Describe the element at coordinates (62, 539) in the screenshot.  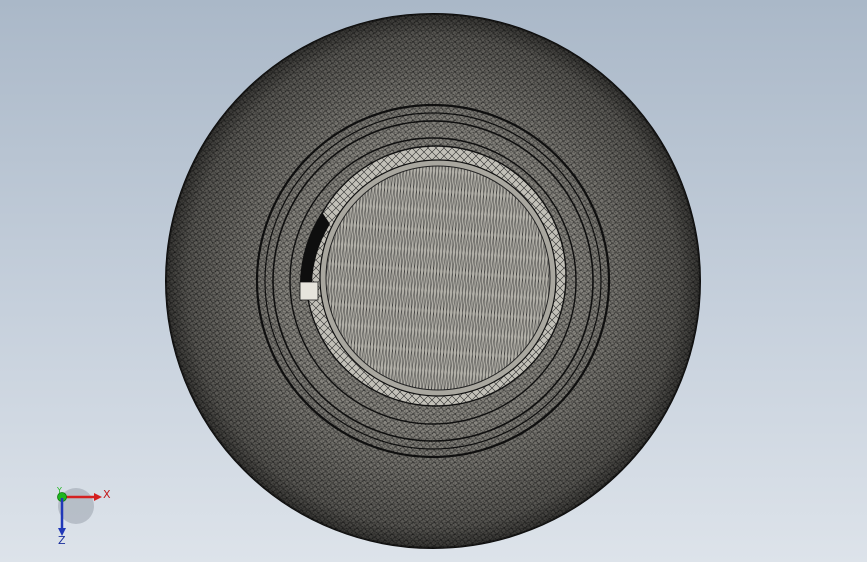
I see `z-axis-label: Z` at that location.